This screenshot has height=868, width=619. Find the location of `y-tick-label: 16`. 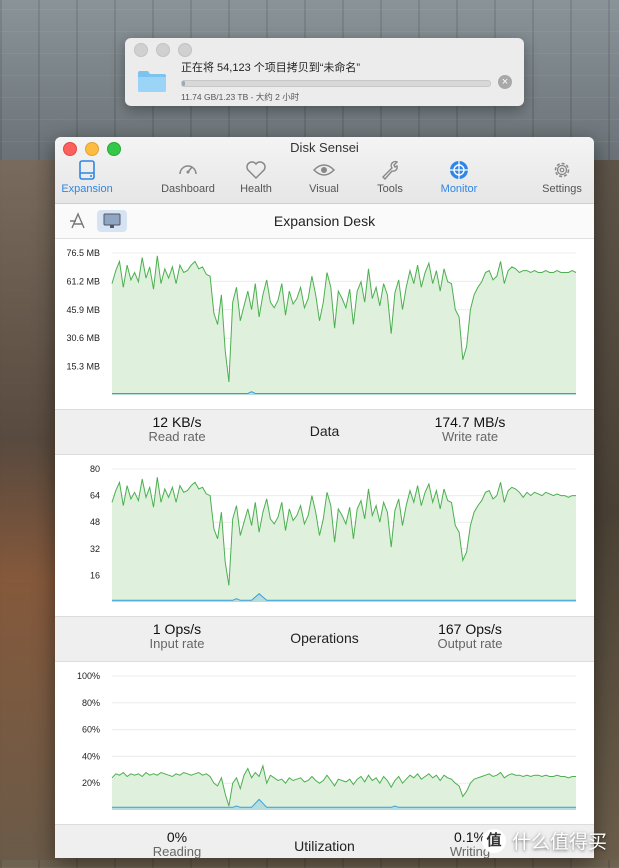

y-tick-label: 16 is located at coordinates (95, 575).